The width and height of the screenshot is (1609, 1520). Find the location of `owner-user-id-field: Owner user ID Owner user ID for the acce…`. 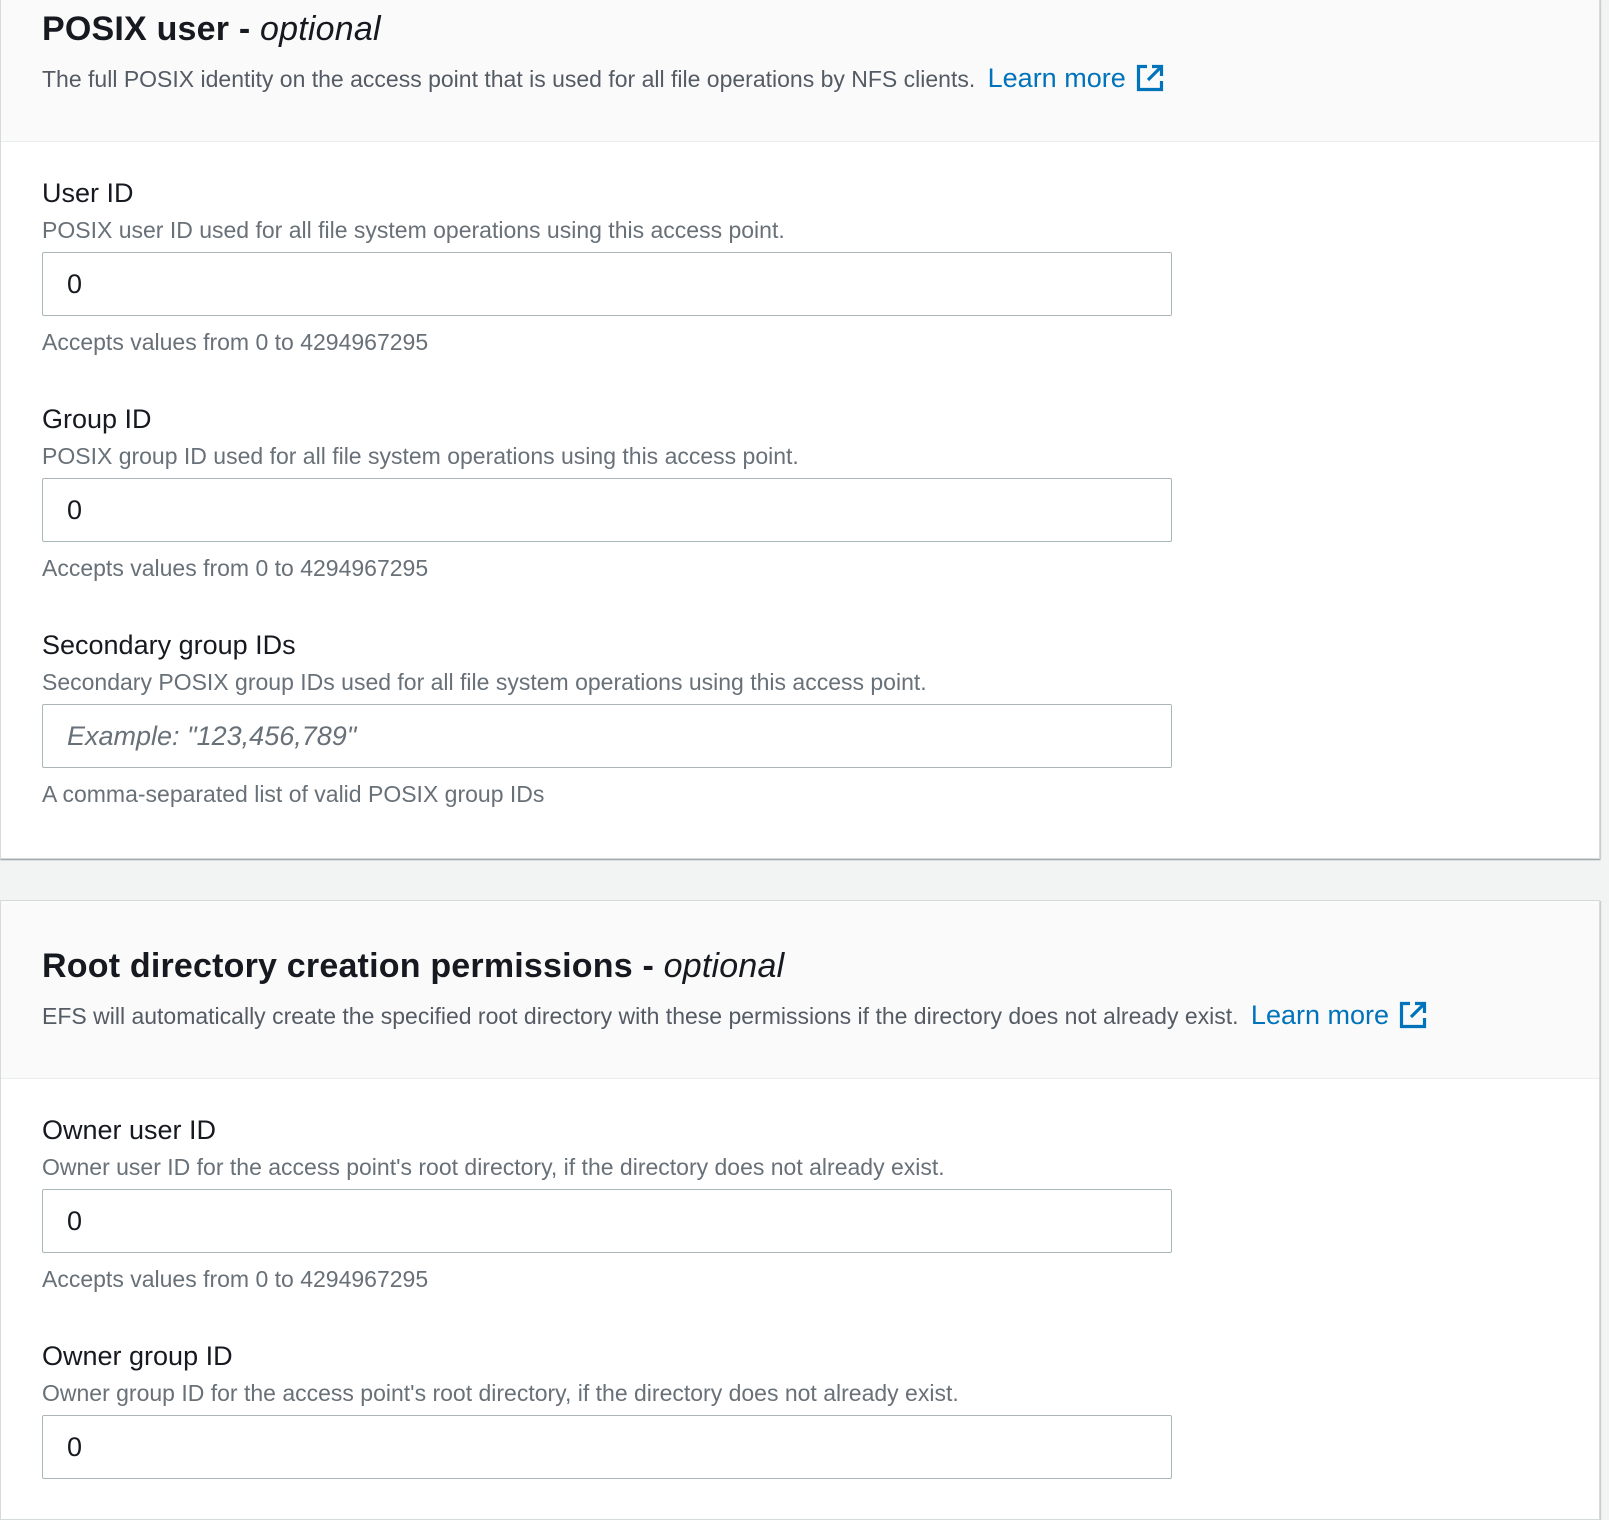

owner-user-id-field: Owner user ID Owner user ID for the acce… is located at coordinates (800, 1187).